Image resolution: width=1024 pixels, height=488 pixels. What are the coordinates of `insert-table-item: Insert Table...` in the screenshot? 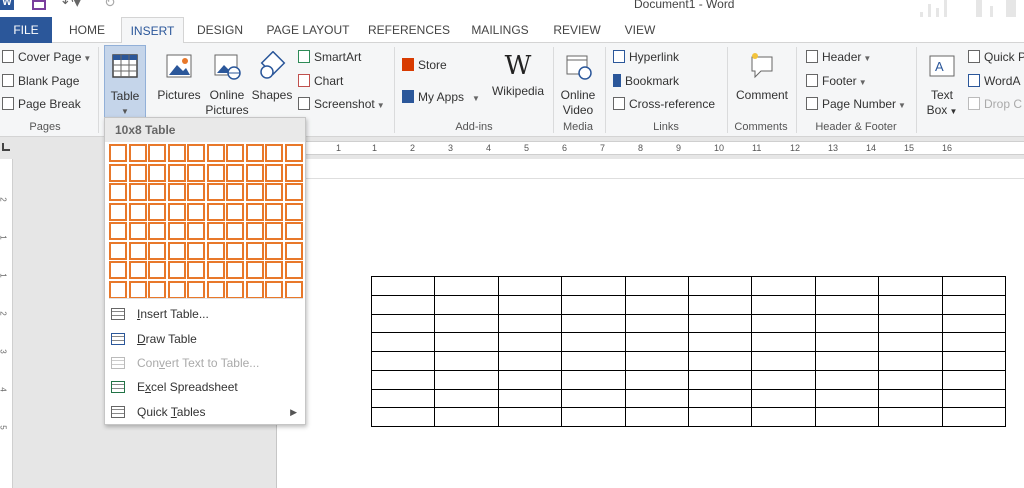 It's located at (206, 314).